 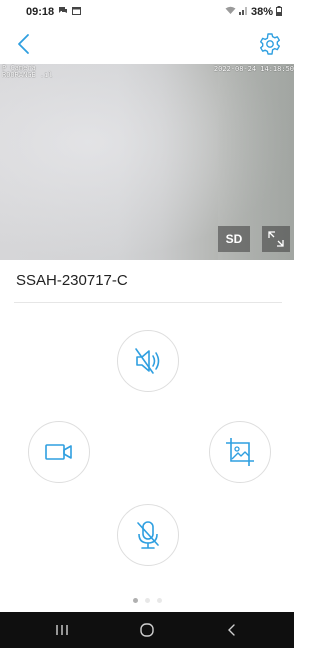 I want to click on page-indicator, so click(x=147, y=600).